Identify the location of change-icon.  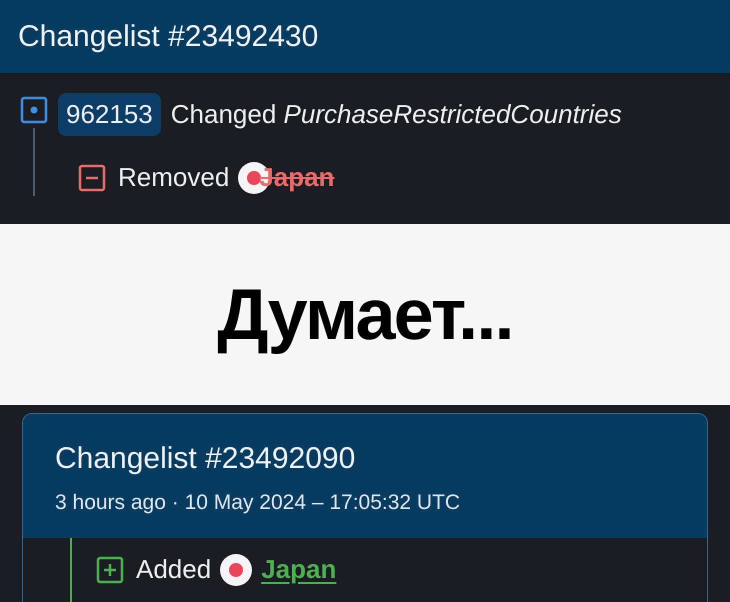
(34, 110).